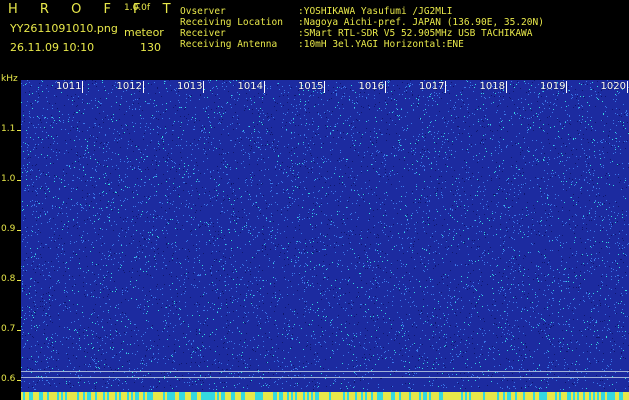  I want to click on x-tick-label: 1019, so click(554, 87).